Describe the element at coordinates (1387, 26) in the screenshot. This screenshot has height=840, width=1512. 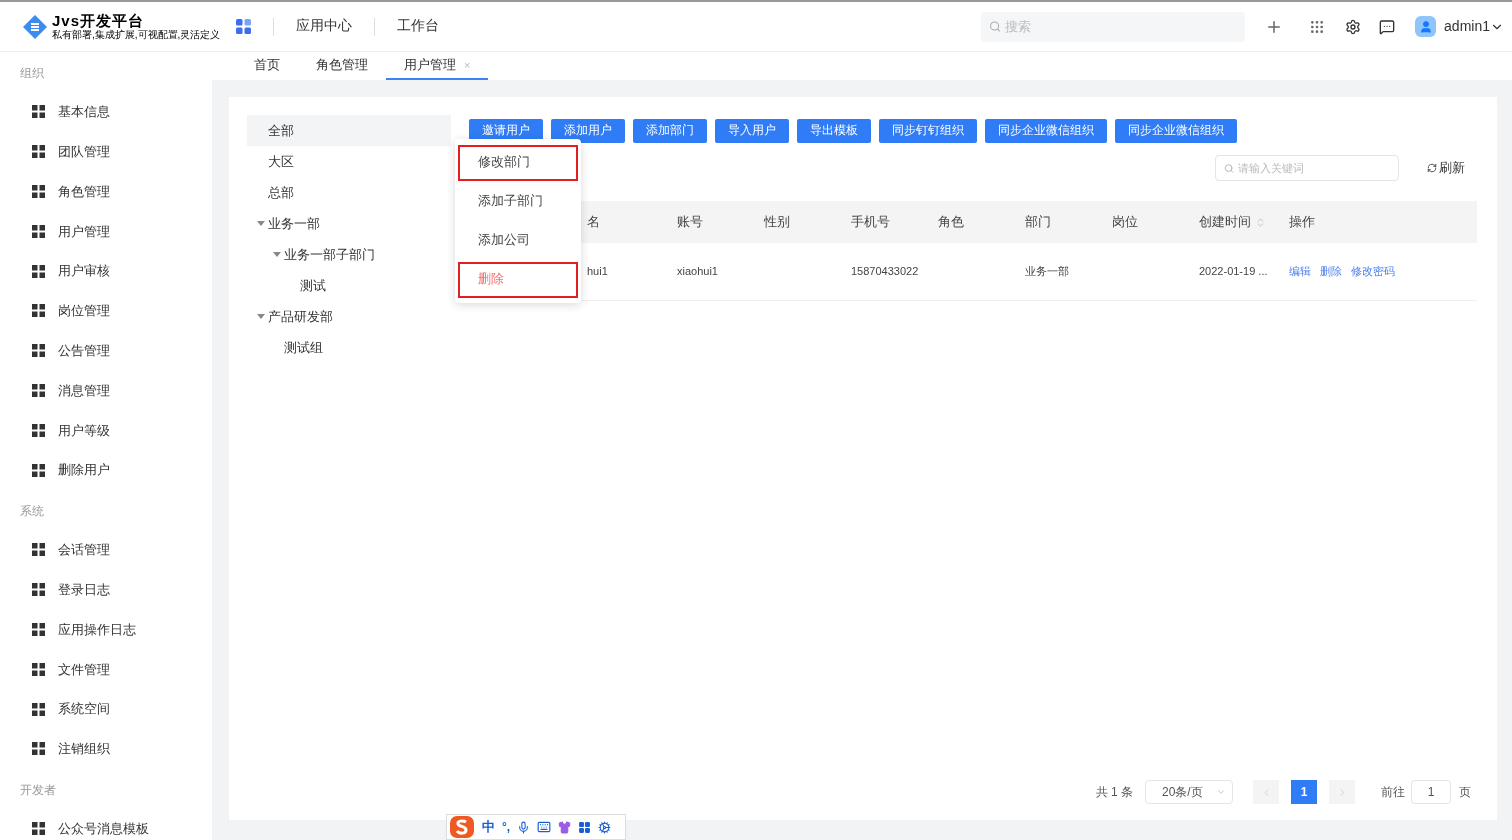
I see `chat-icon` at that location.